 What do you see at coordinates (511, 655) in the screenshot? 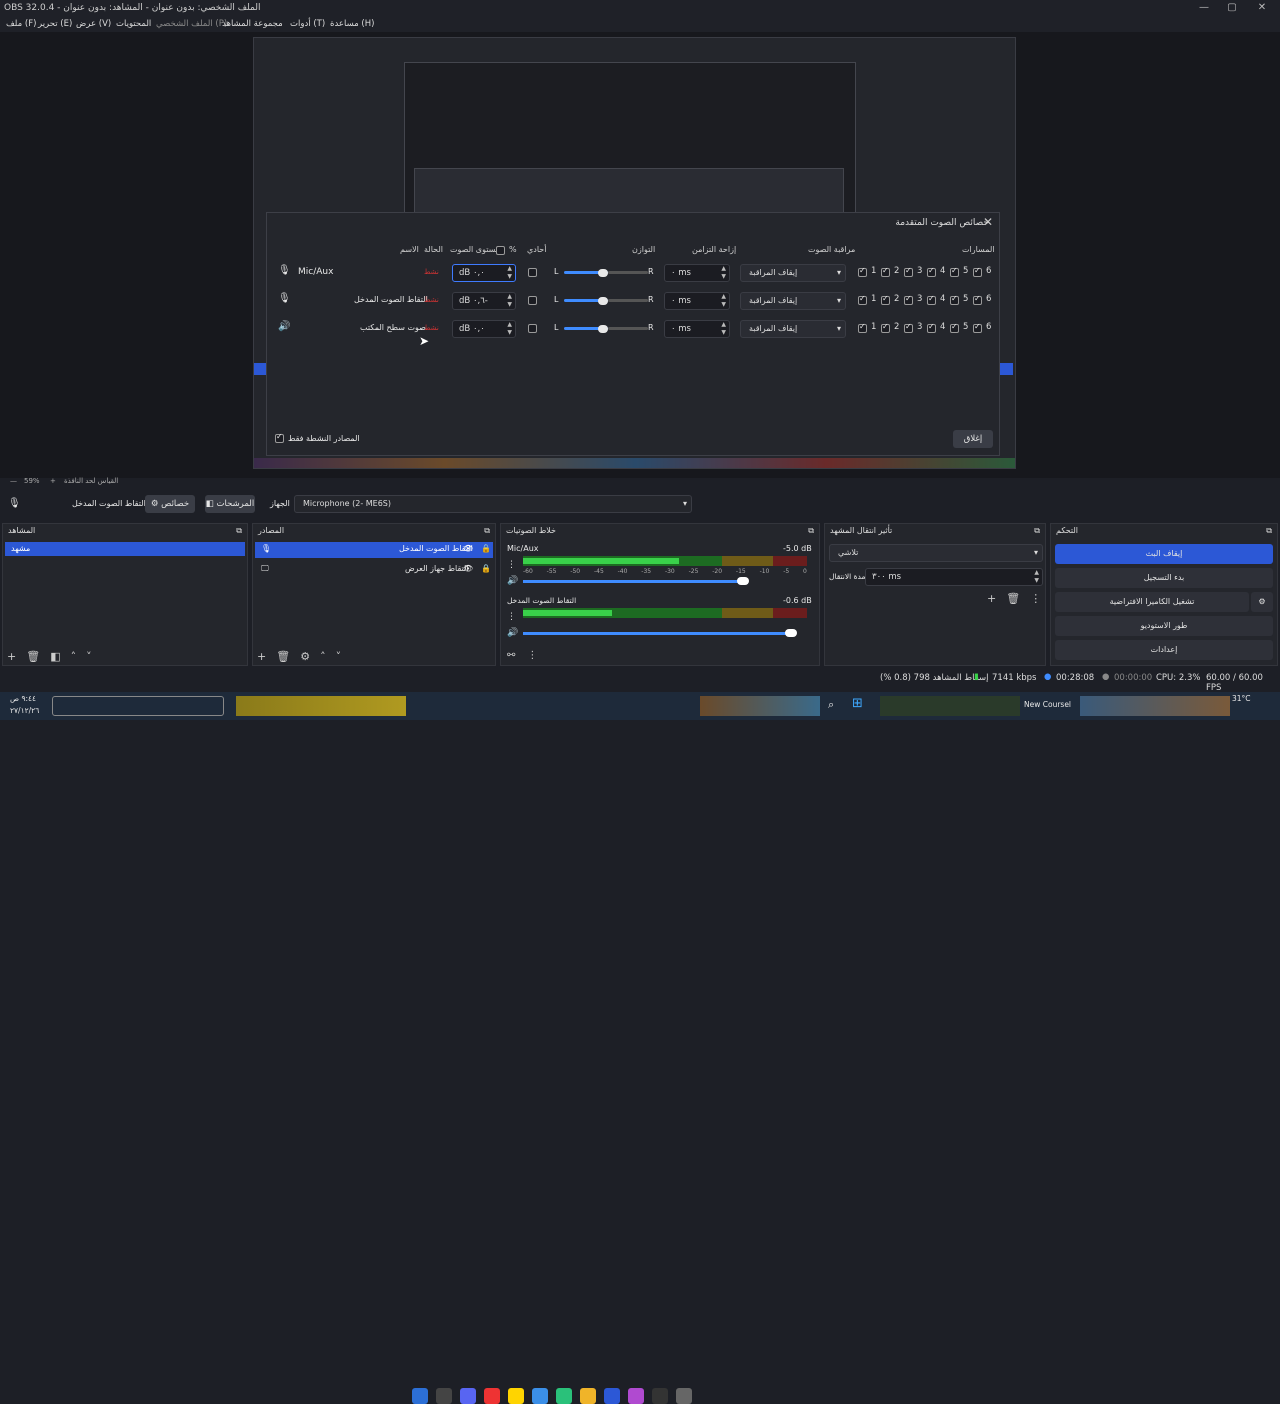
I see `link-icon: ⚯` at bounding box center [511, 655].